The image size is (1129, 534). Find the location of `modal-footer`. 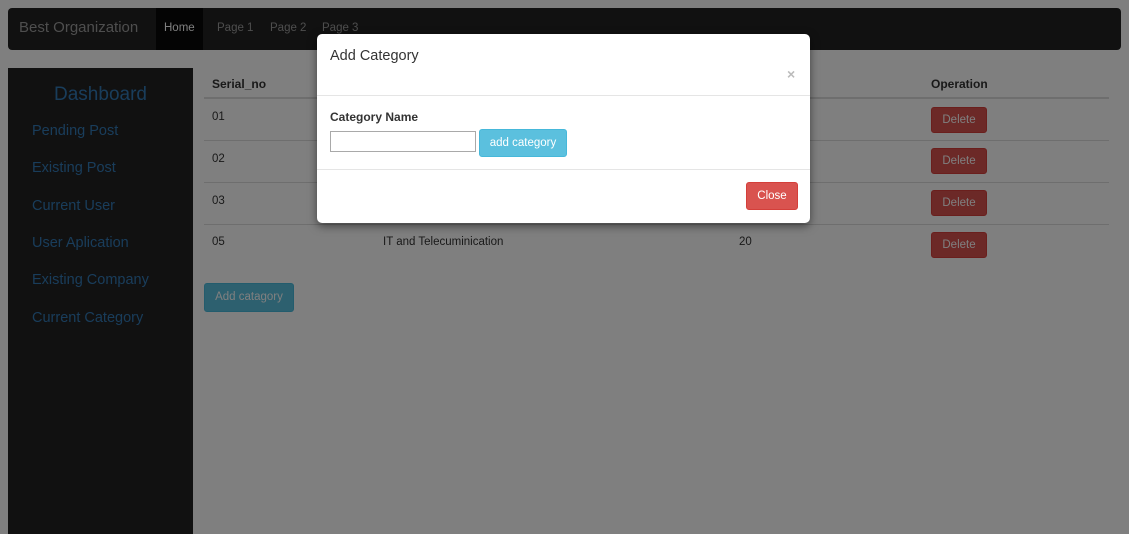

modal-footer is located at coordinates (563, 196).